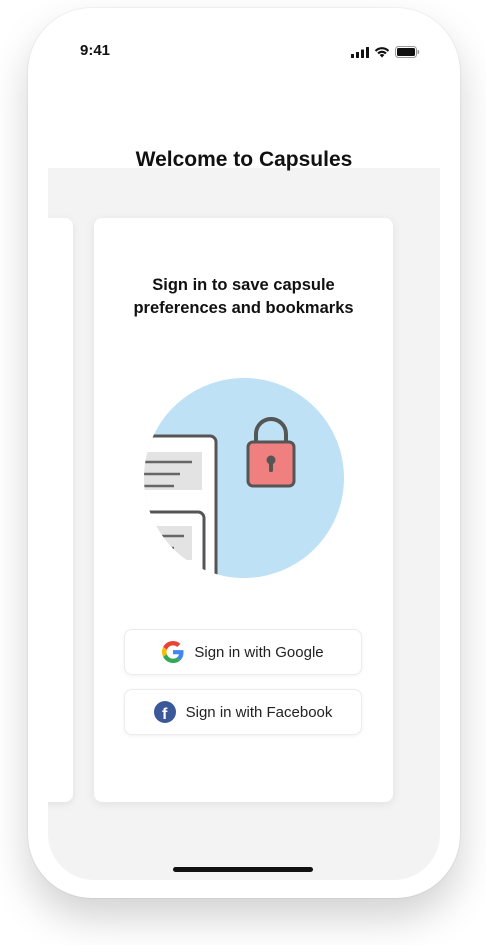  What do you see at coordinates (243, 869) in the screenshot?
I see `home-indicator` at bounding box center [243, 869].